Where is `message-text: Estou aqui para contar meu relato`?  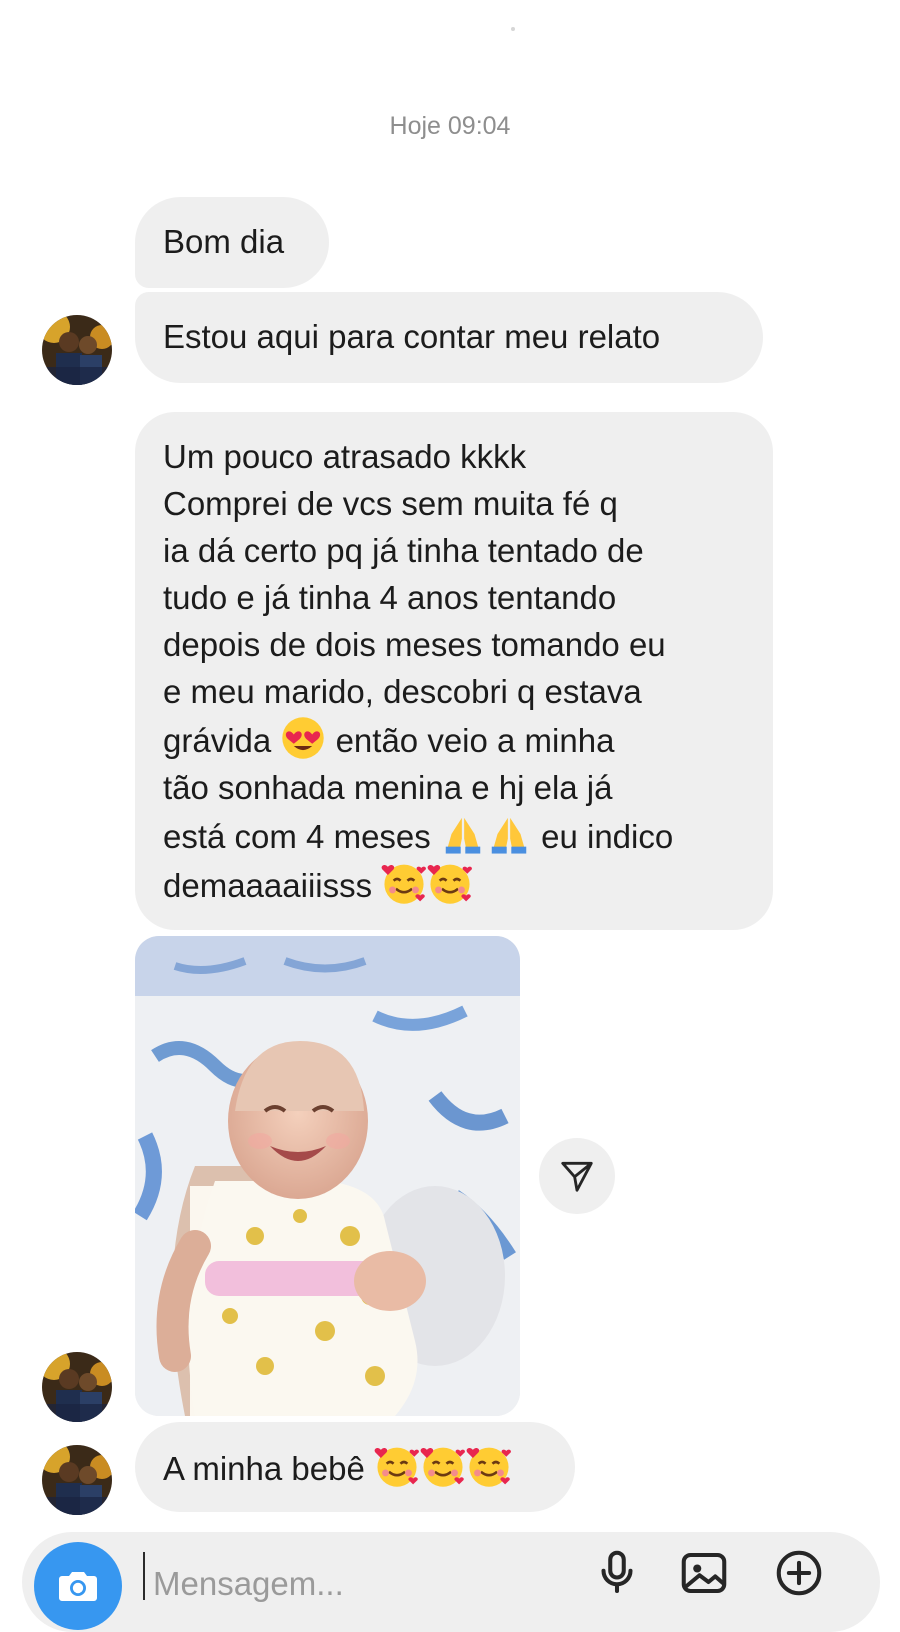
message-text: Estou aqui para contar meu relato is located at coordinates (412, 336).